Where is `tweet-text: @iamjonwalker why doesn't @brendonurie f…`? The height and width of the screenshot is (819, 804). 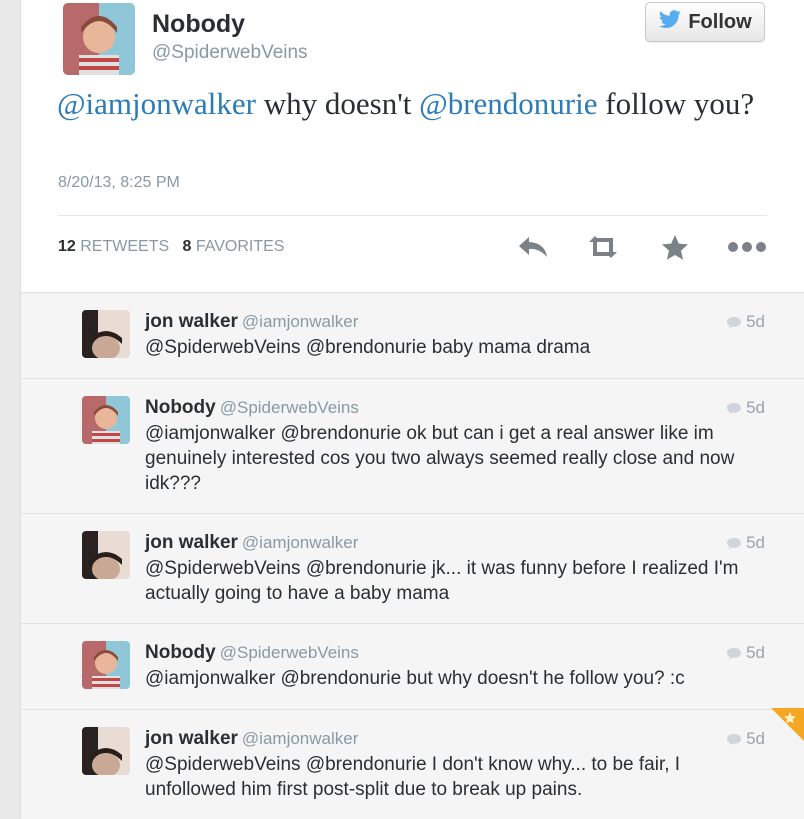 tweet-text: @iamjonwalker why doesn't @brendonurie f… is located at coordinates (407, 104).